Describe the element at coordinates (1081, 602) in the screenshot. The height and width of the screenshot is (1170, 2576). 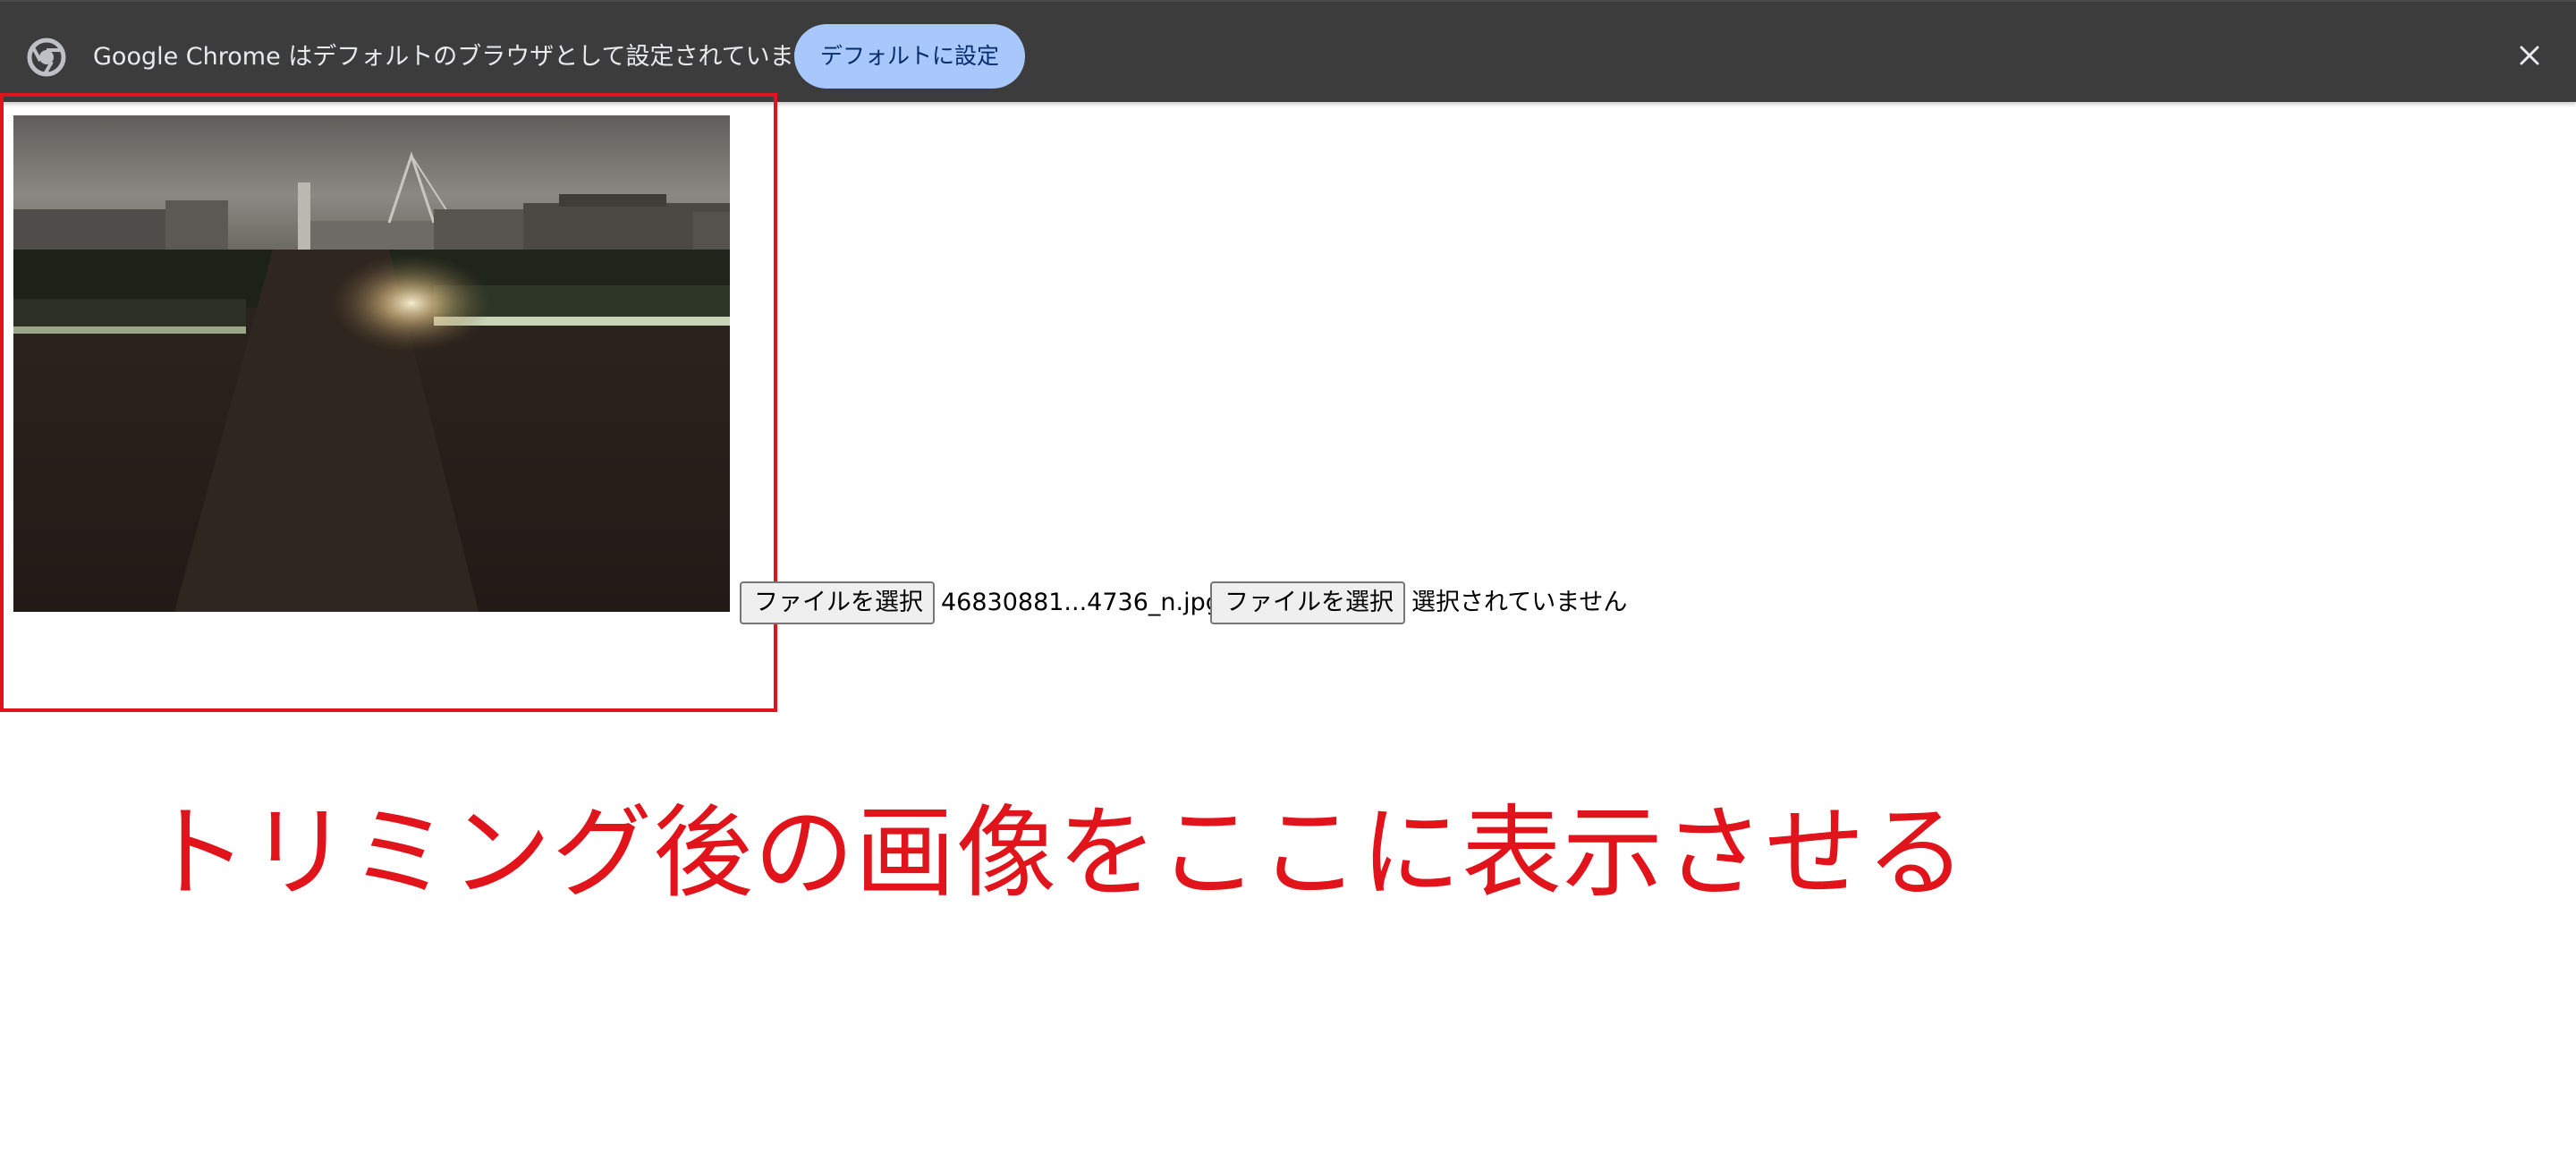
I see `selected-filename-1: 46830881...4736_n.jpg` at that location.